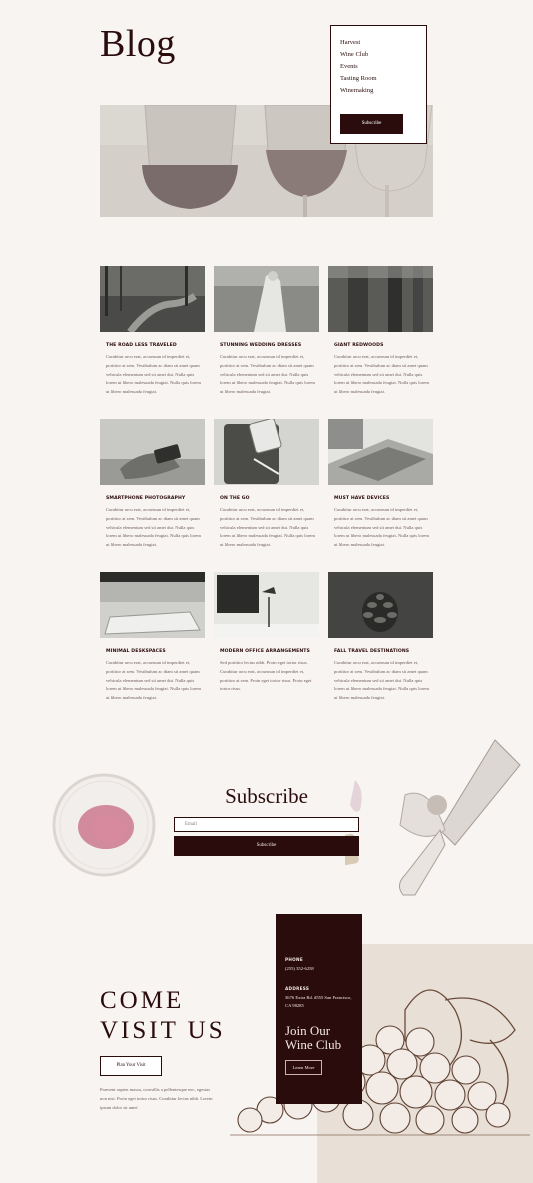 The image size is (533, 1183). What do you see at coordinates (303, 1067) in the screenshot?
I see `learn-more-button: Learn More` at bounding box center [303, 1067].